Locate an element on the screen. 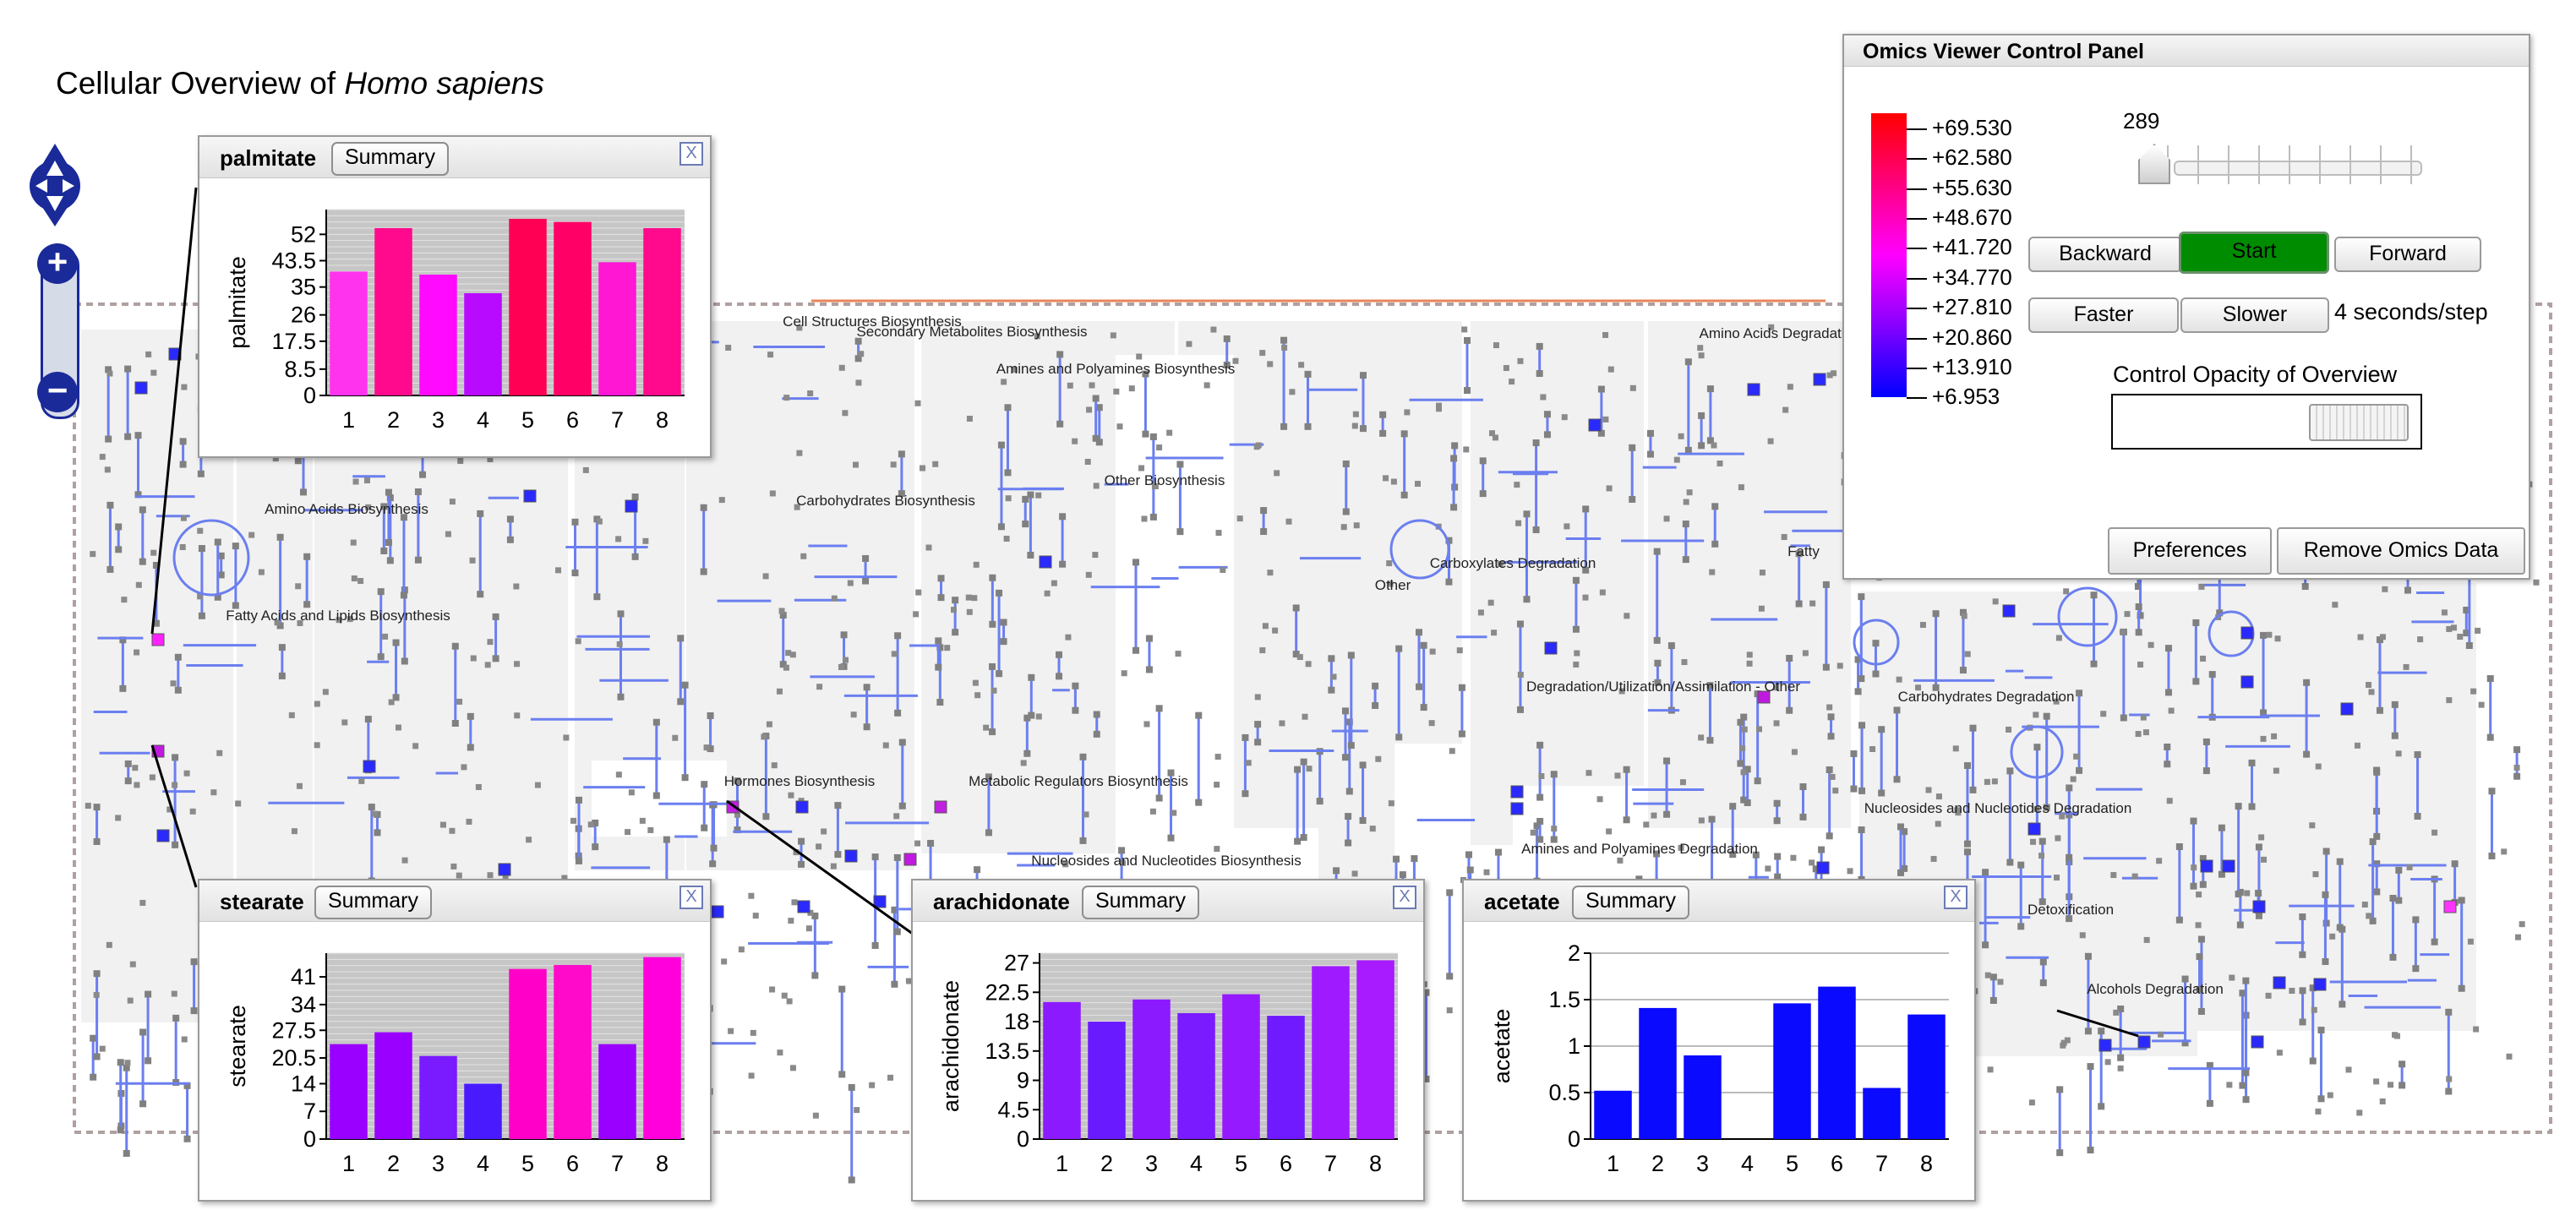 This screenshot has height=1232, width=2576. popup-header: stearate Summary X is located at coordinates (454, 901).